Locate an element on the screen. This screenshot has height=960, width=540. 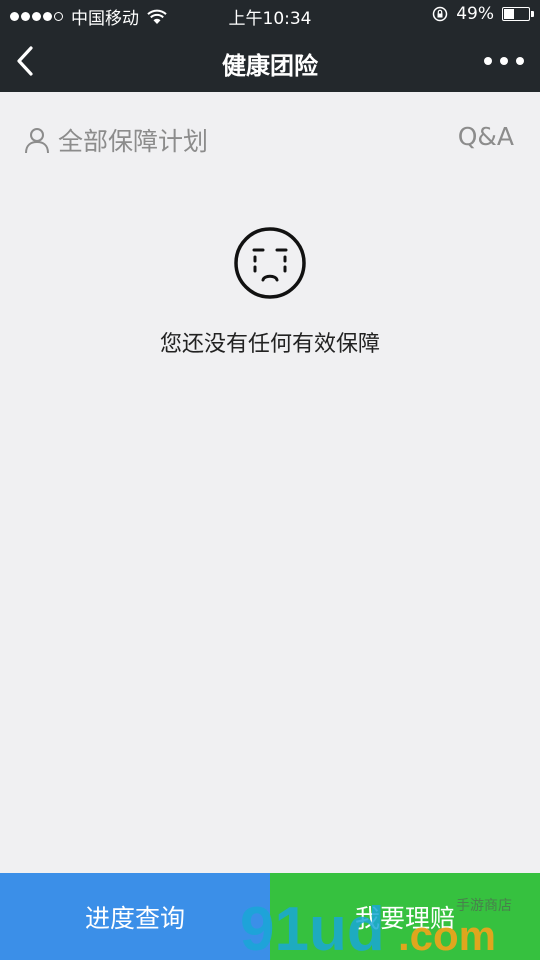
battery-percent: 49% is located at coordinates (475, 14).